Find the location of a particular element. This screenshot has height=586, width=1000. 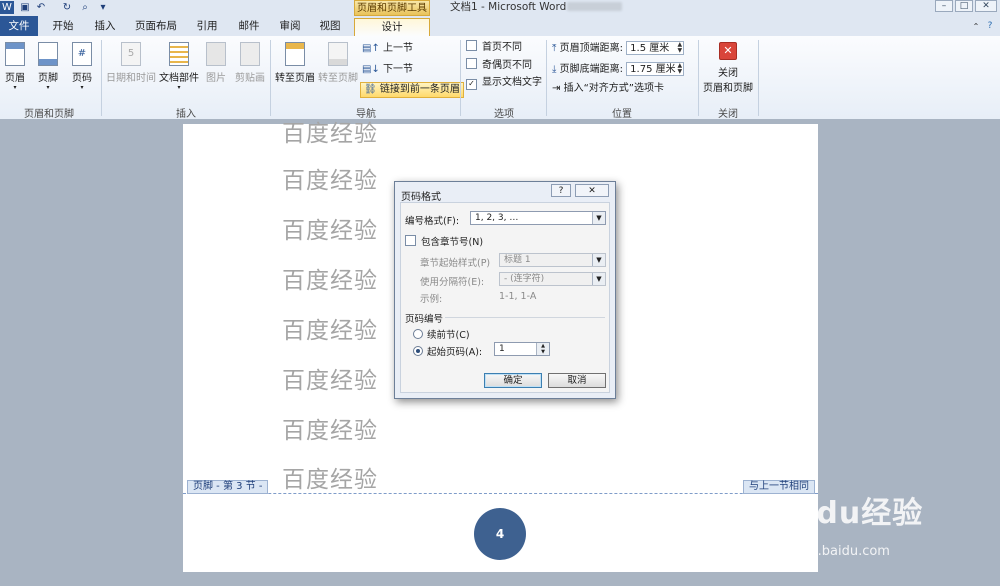

different-odd-even-checkbox is located at coordinates (471, 63).